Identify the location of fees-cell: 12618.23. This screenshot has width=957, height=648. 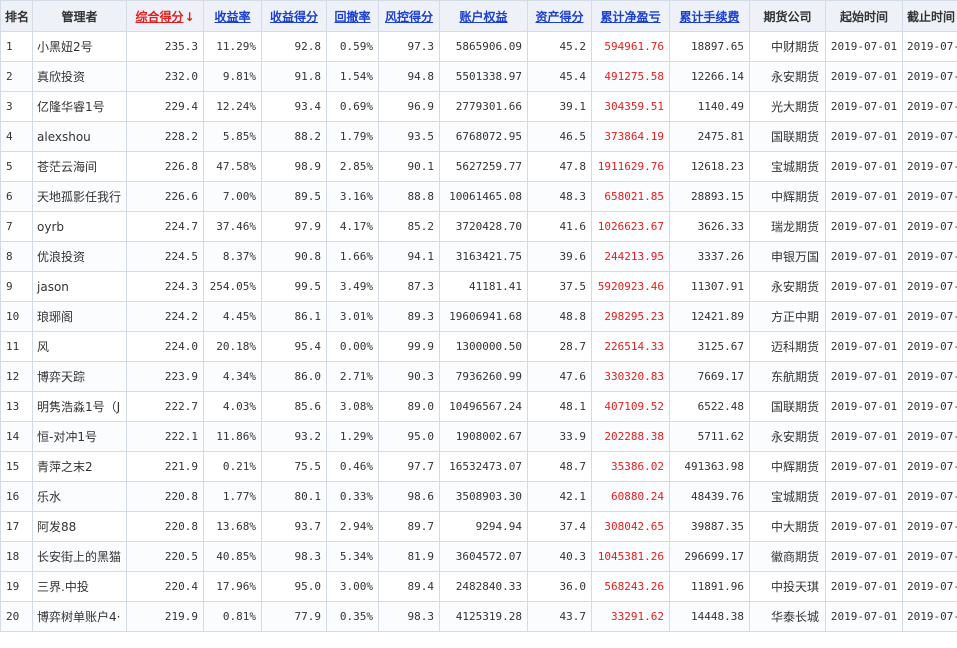
(709, 166).